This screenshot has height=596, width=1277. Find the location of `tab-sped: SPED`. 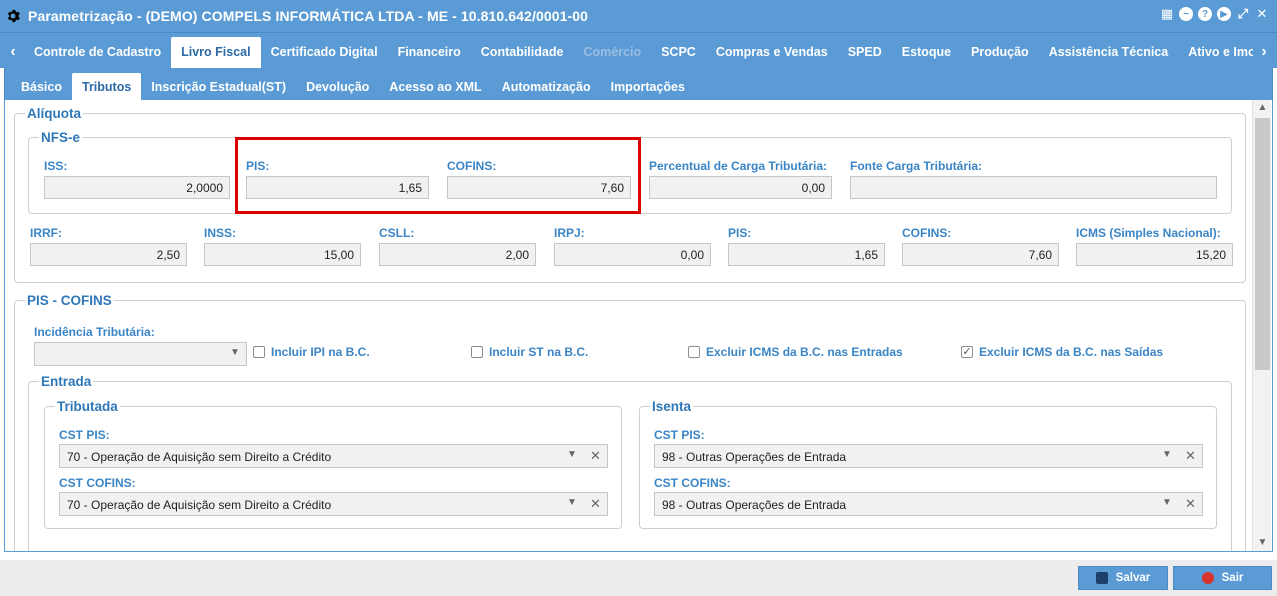

tab-sped: SPED is located at coordinates (865, 53).